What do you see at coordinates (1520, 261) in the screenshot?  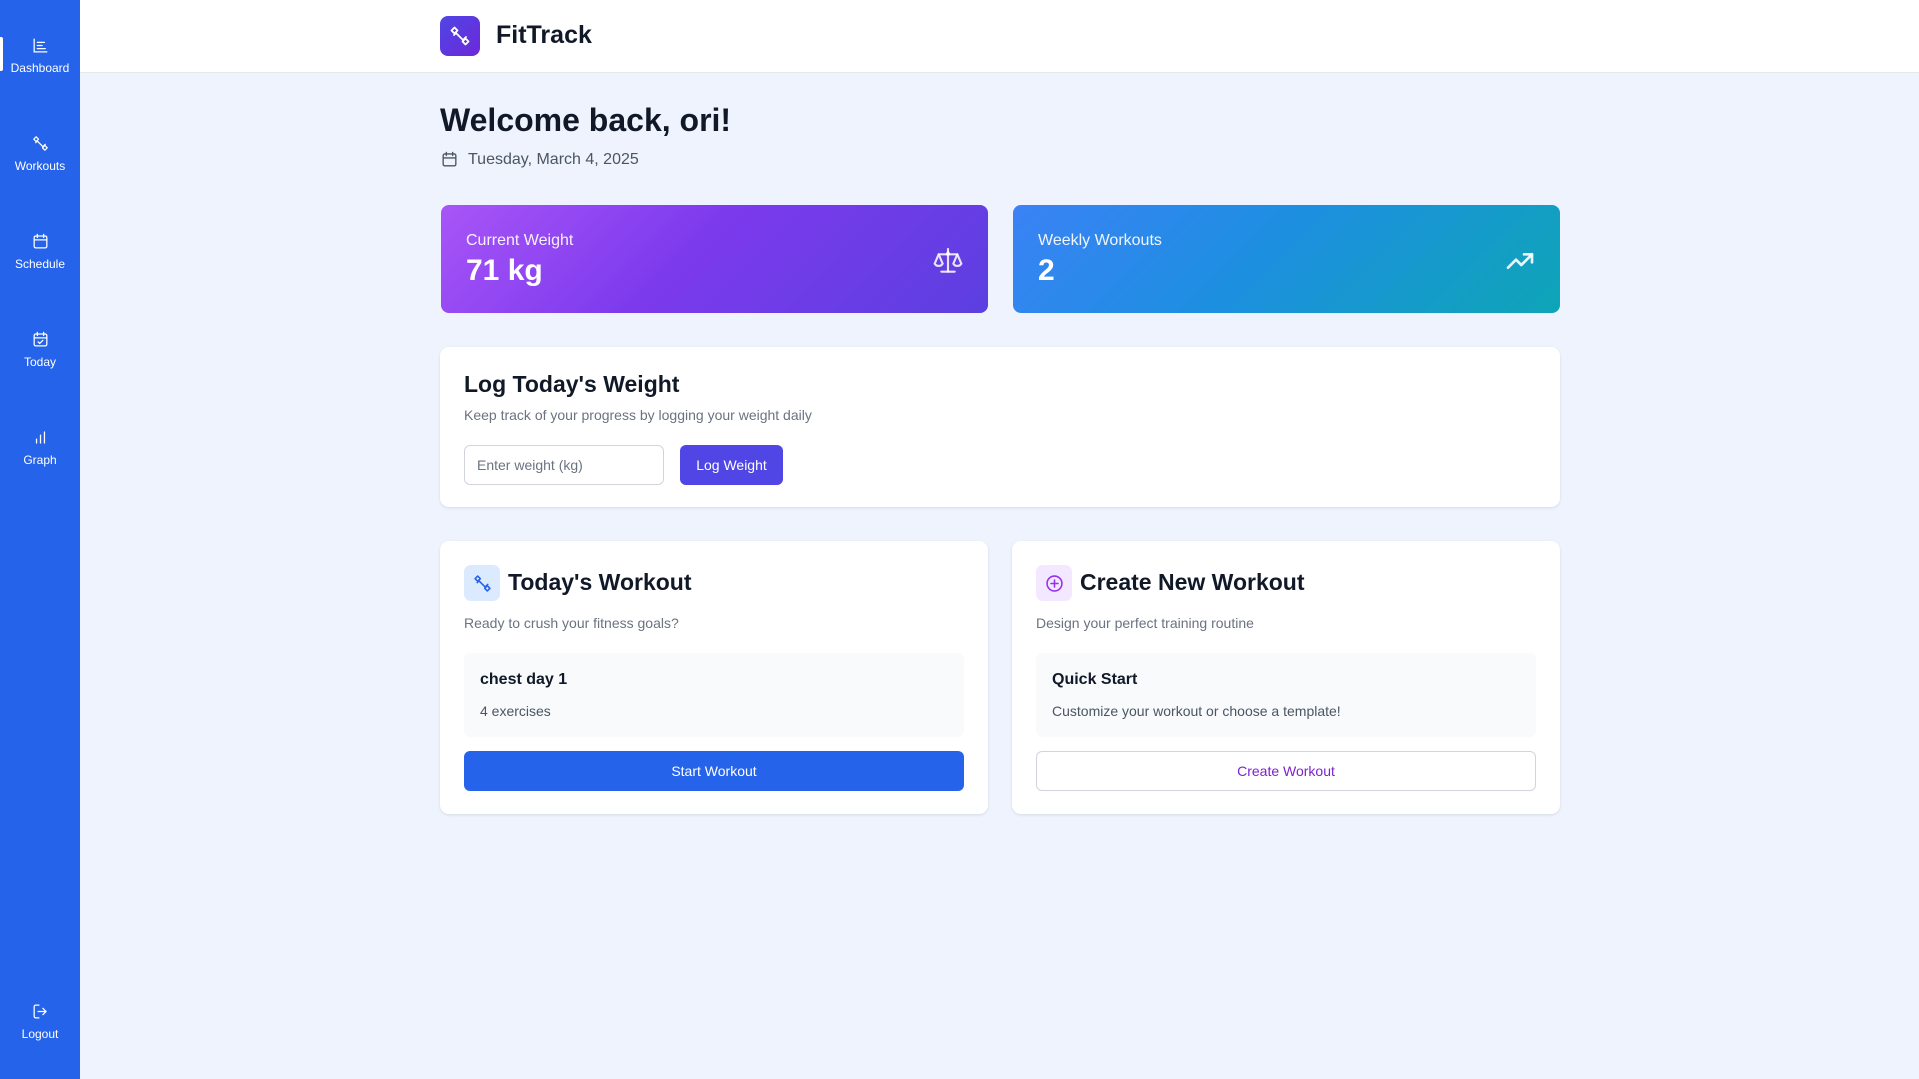 I see `trending-up-icon` at bounding box center [1520, 261].